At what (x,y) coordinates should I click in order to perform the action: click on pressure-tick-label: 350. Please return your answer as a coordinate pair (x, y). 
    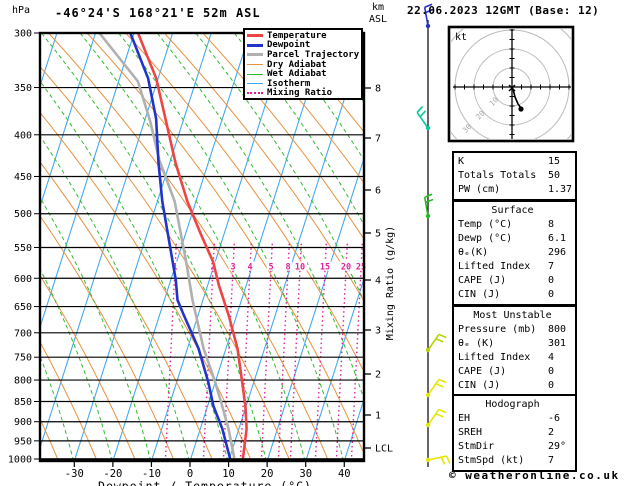
    Looking at the image, I should click on (23, 88).